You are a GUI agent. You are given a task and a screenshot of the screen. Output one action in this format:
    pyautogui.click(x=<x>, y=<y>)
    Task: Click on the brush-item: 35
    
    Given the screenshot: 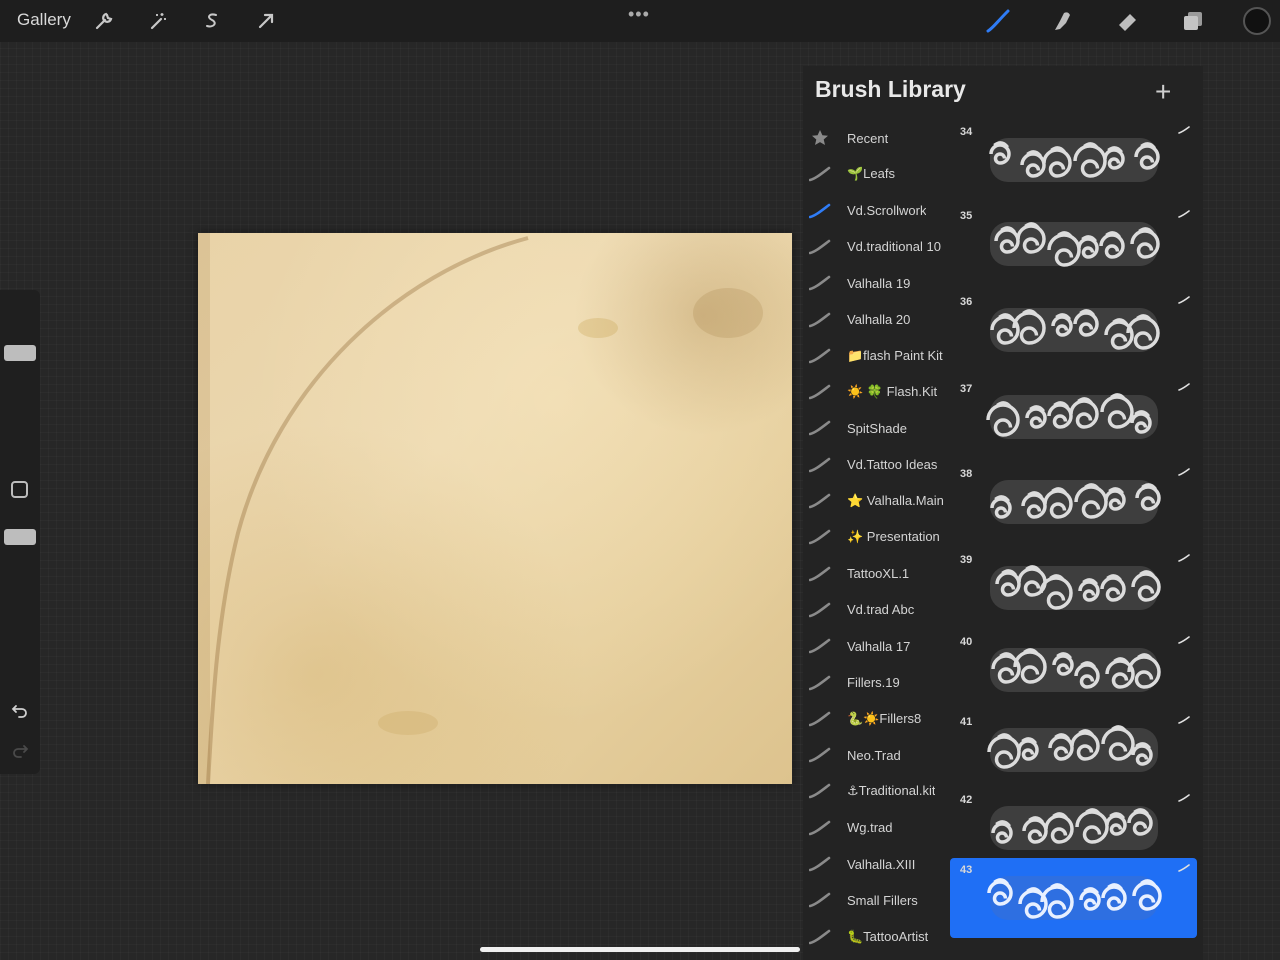 What is the action you would take?
    pyautogui.click(x=1073, y=244)
    